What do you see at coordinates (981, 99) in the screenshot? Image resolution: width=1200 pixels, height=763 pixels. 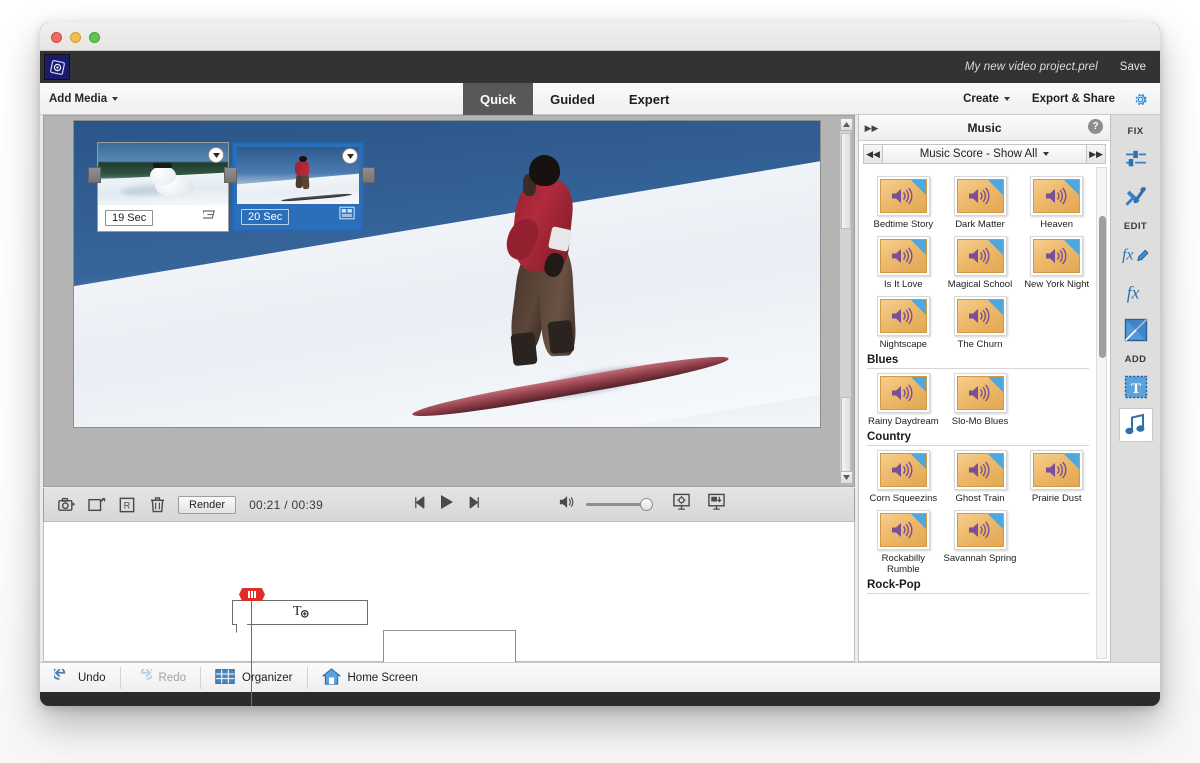 I see `create-label: Create` at bounding box center [981, 99].